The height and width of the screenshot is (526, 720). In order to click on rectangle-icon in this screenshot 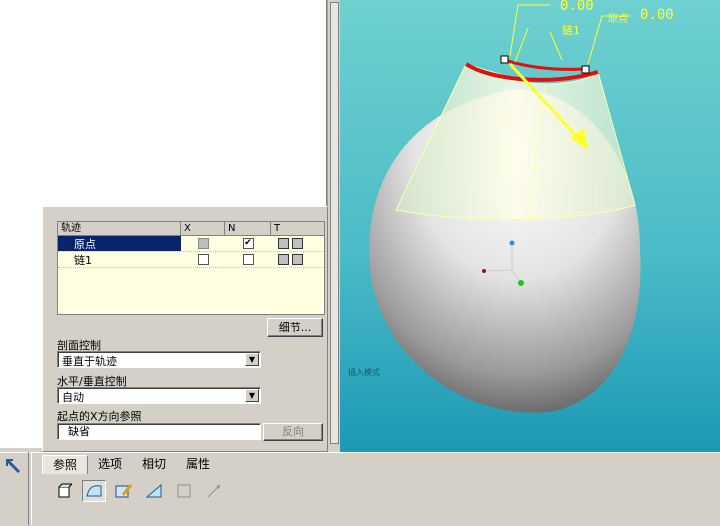, I will do `click(184, 491)`.